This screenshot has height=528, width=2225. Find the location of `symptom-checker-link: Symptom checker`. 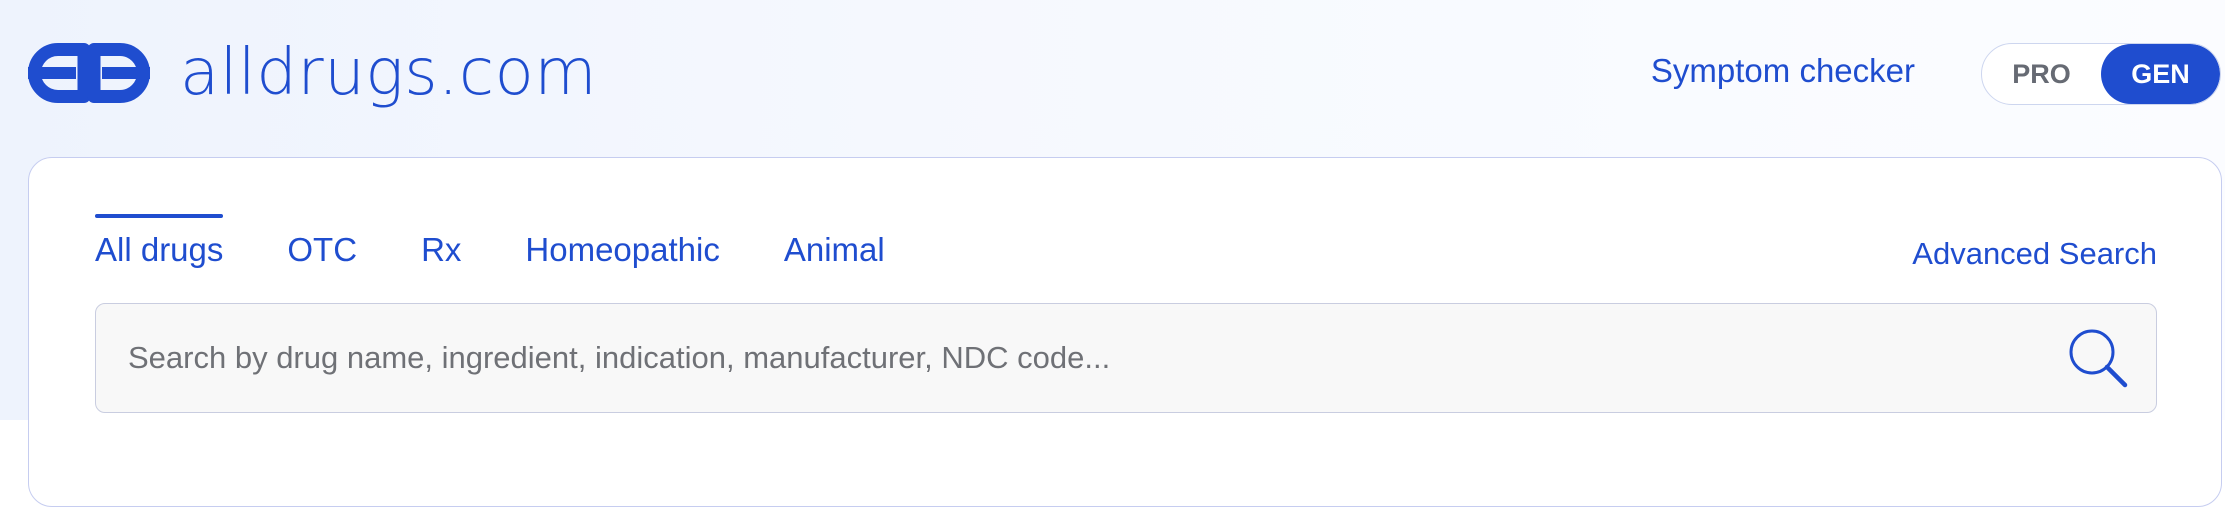

symptom-checker-link: Symptom checker is located at coordinates (1783, 71).